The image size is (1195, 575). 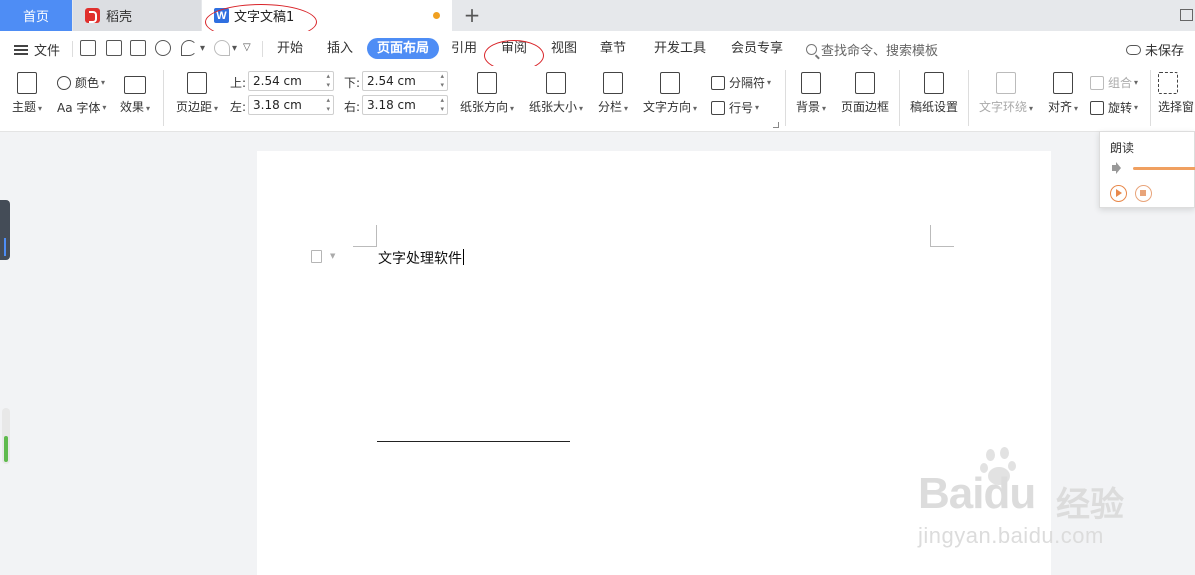 I want to click on margin-corner-top-left, so click(x=365, y=236).